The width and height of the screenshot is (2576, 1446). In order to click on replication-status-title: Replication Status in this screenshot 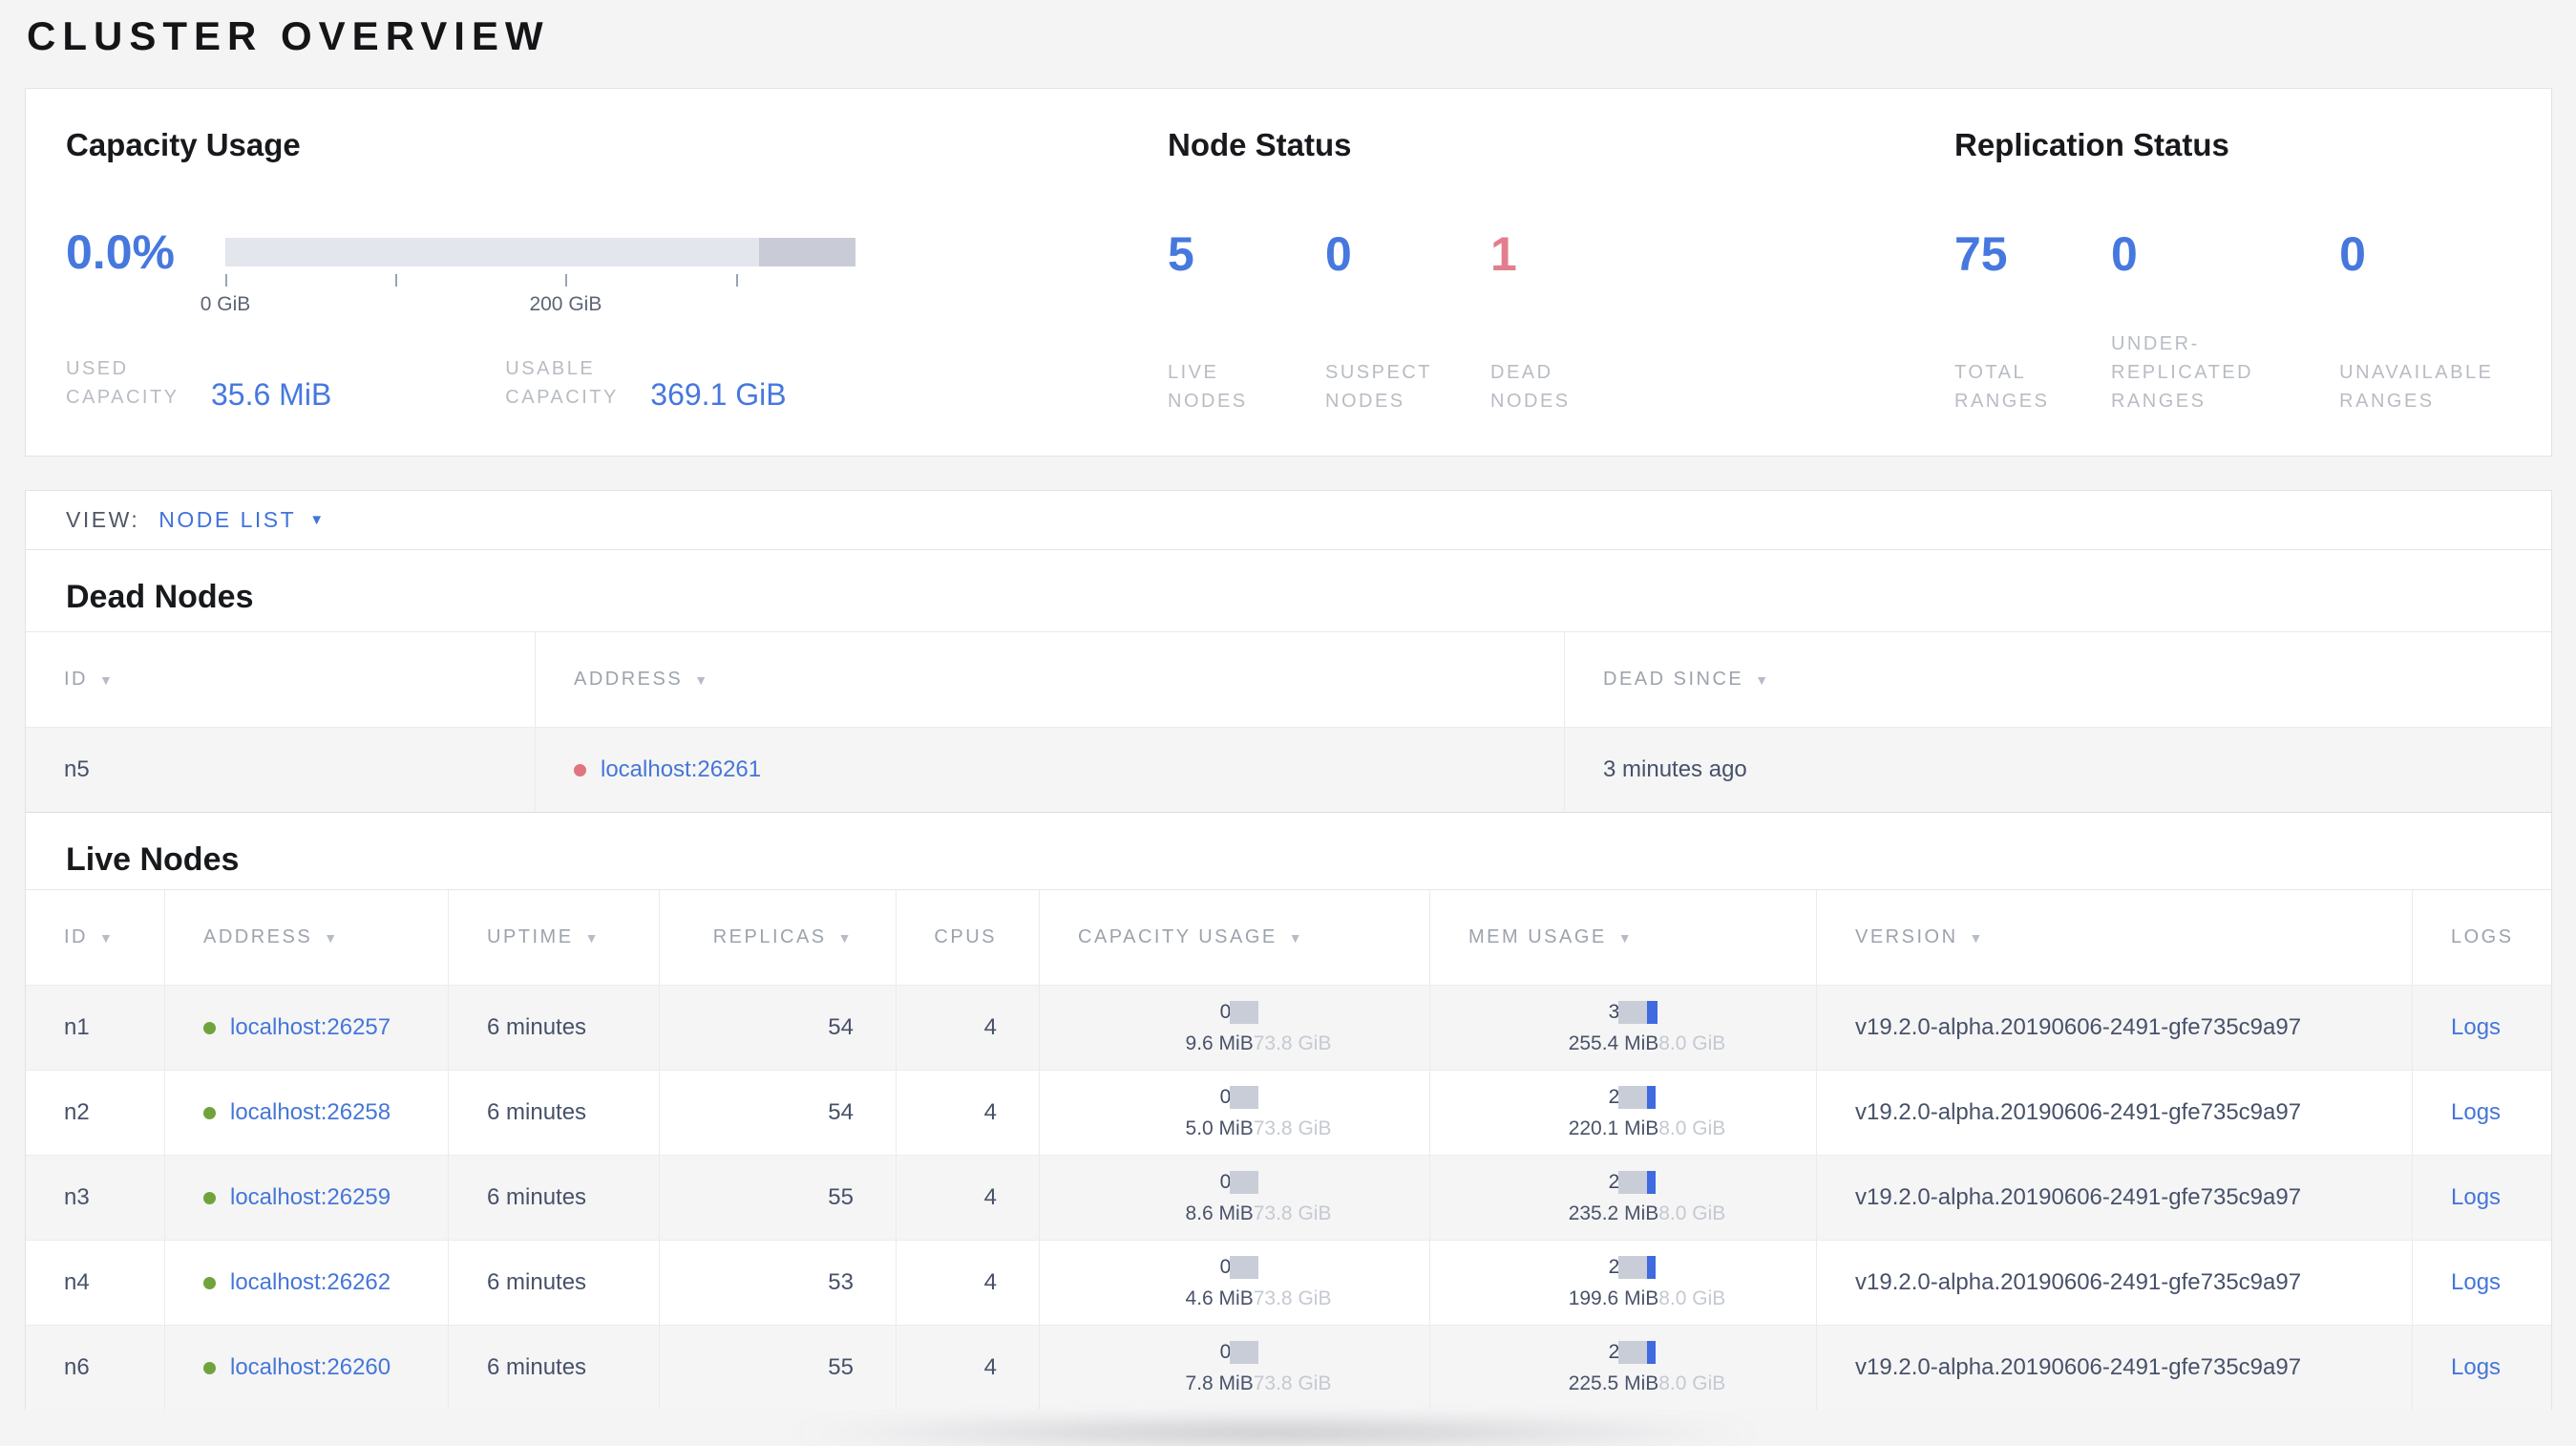, I will do `click(2091, 144)`.